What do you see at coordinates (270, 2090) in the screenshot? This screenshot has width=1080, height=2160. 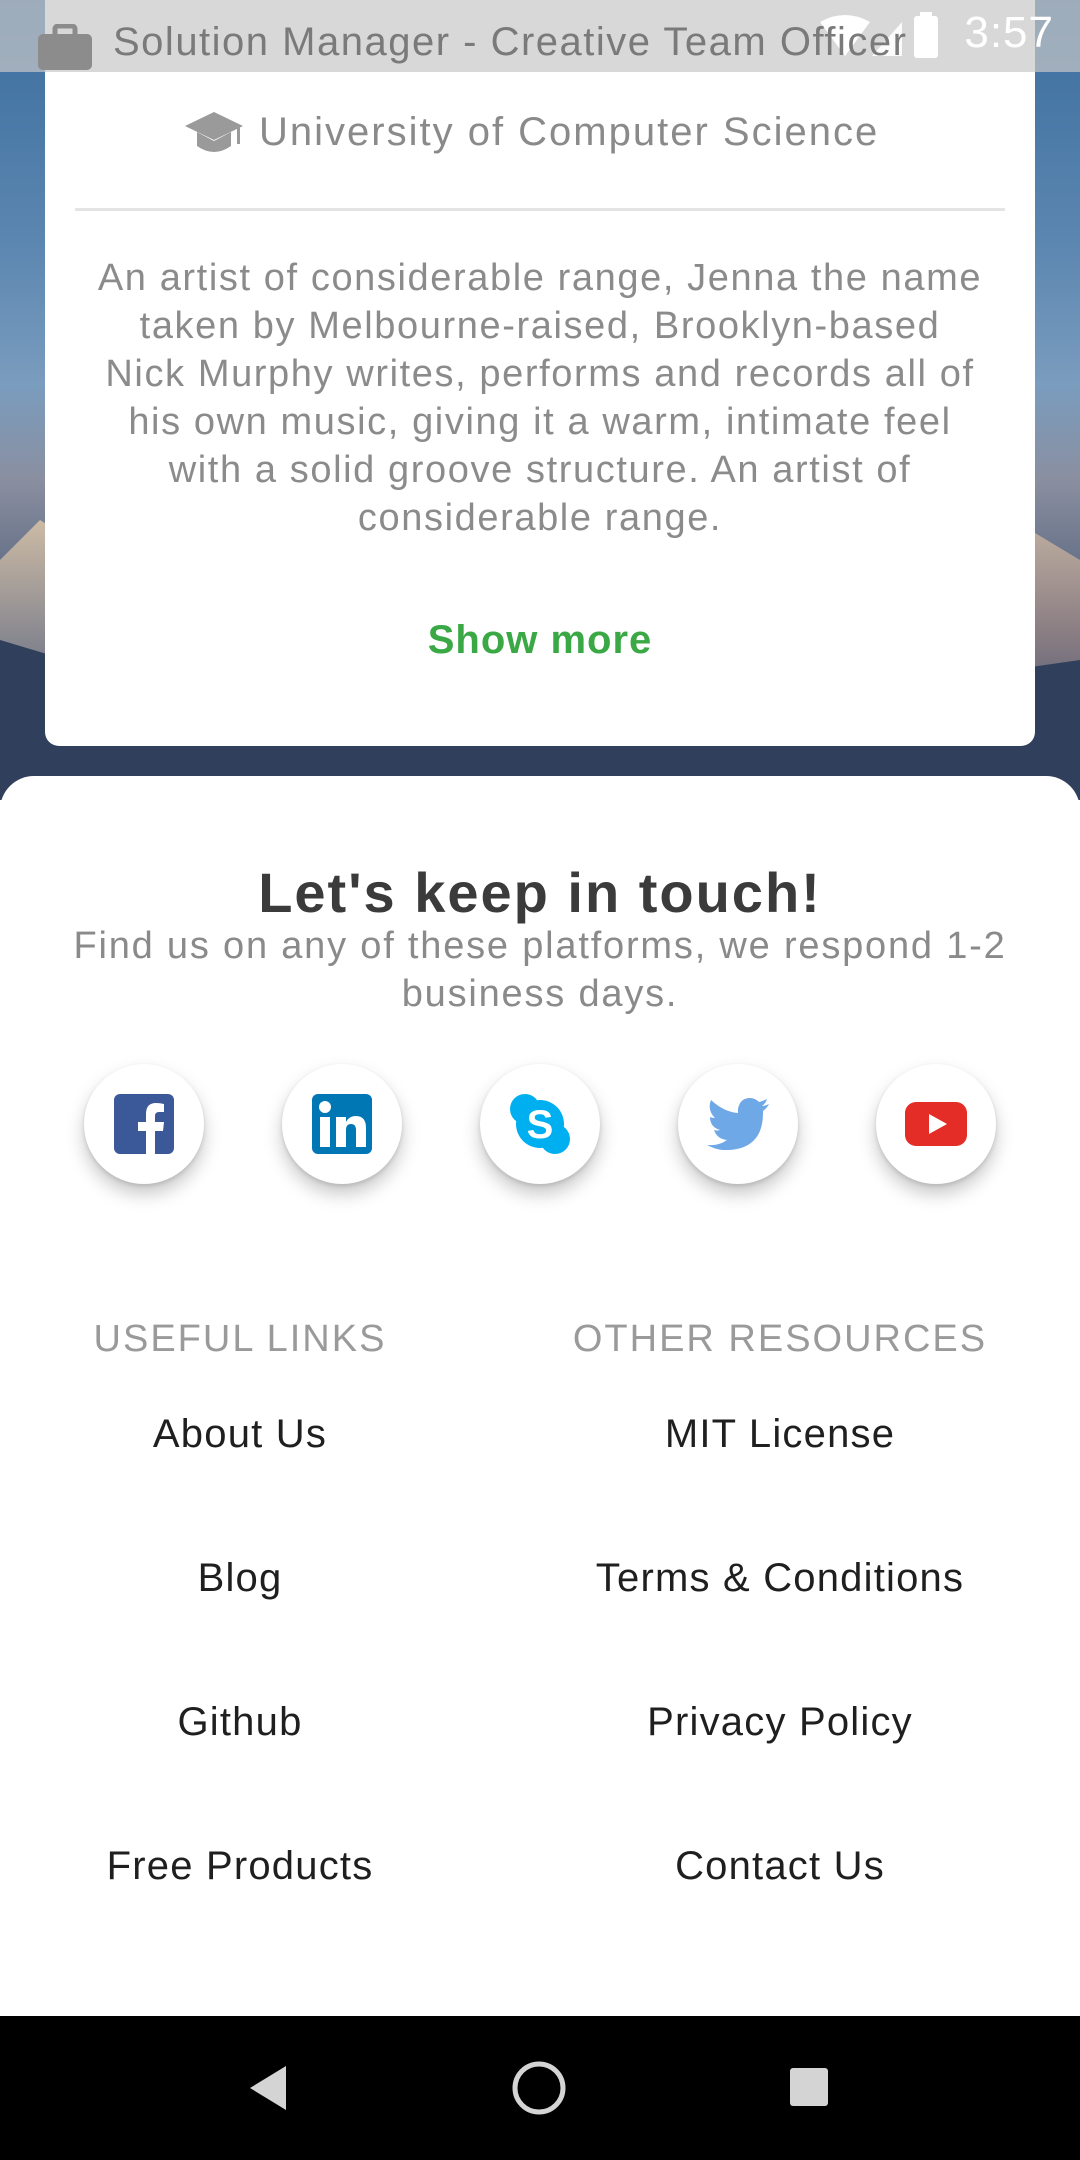 I see `back-icon` at bounding box center [270, 2090].